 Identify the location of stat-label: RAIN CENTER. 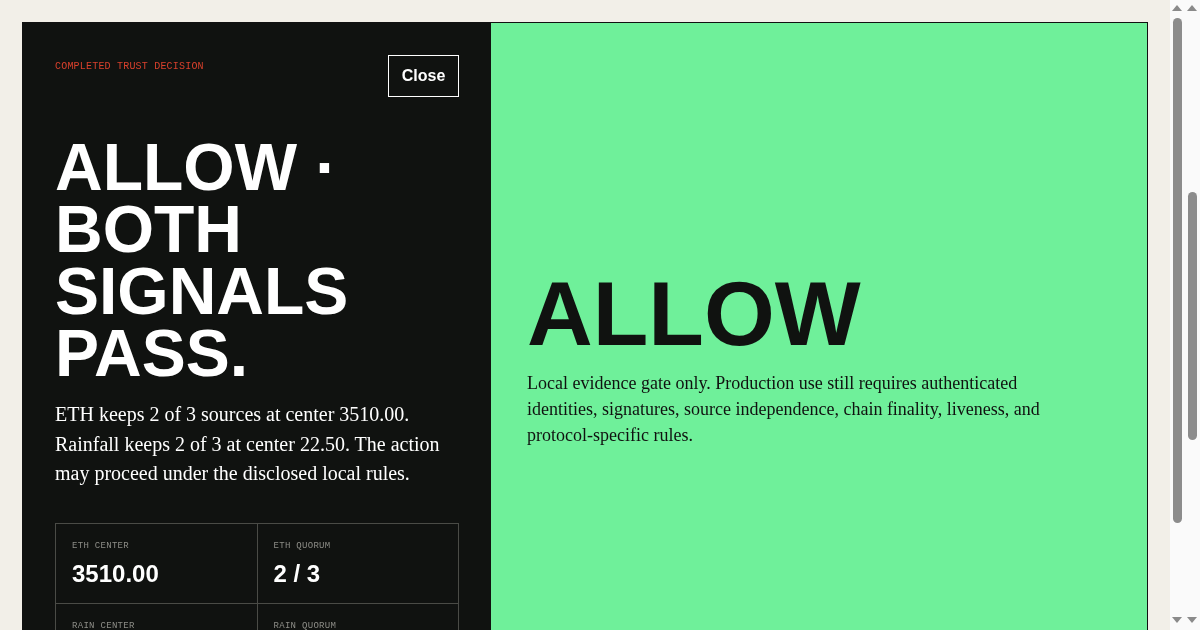
(103, 625).